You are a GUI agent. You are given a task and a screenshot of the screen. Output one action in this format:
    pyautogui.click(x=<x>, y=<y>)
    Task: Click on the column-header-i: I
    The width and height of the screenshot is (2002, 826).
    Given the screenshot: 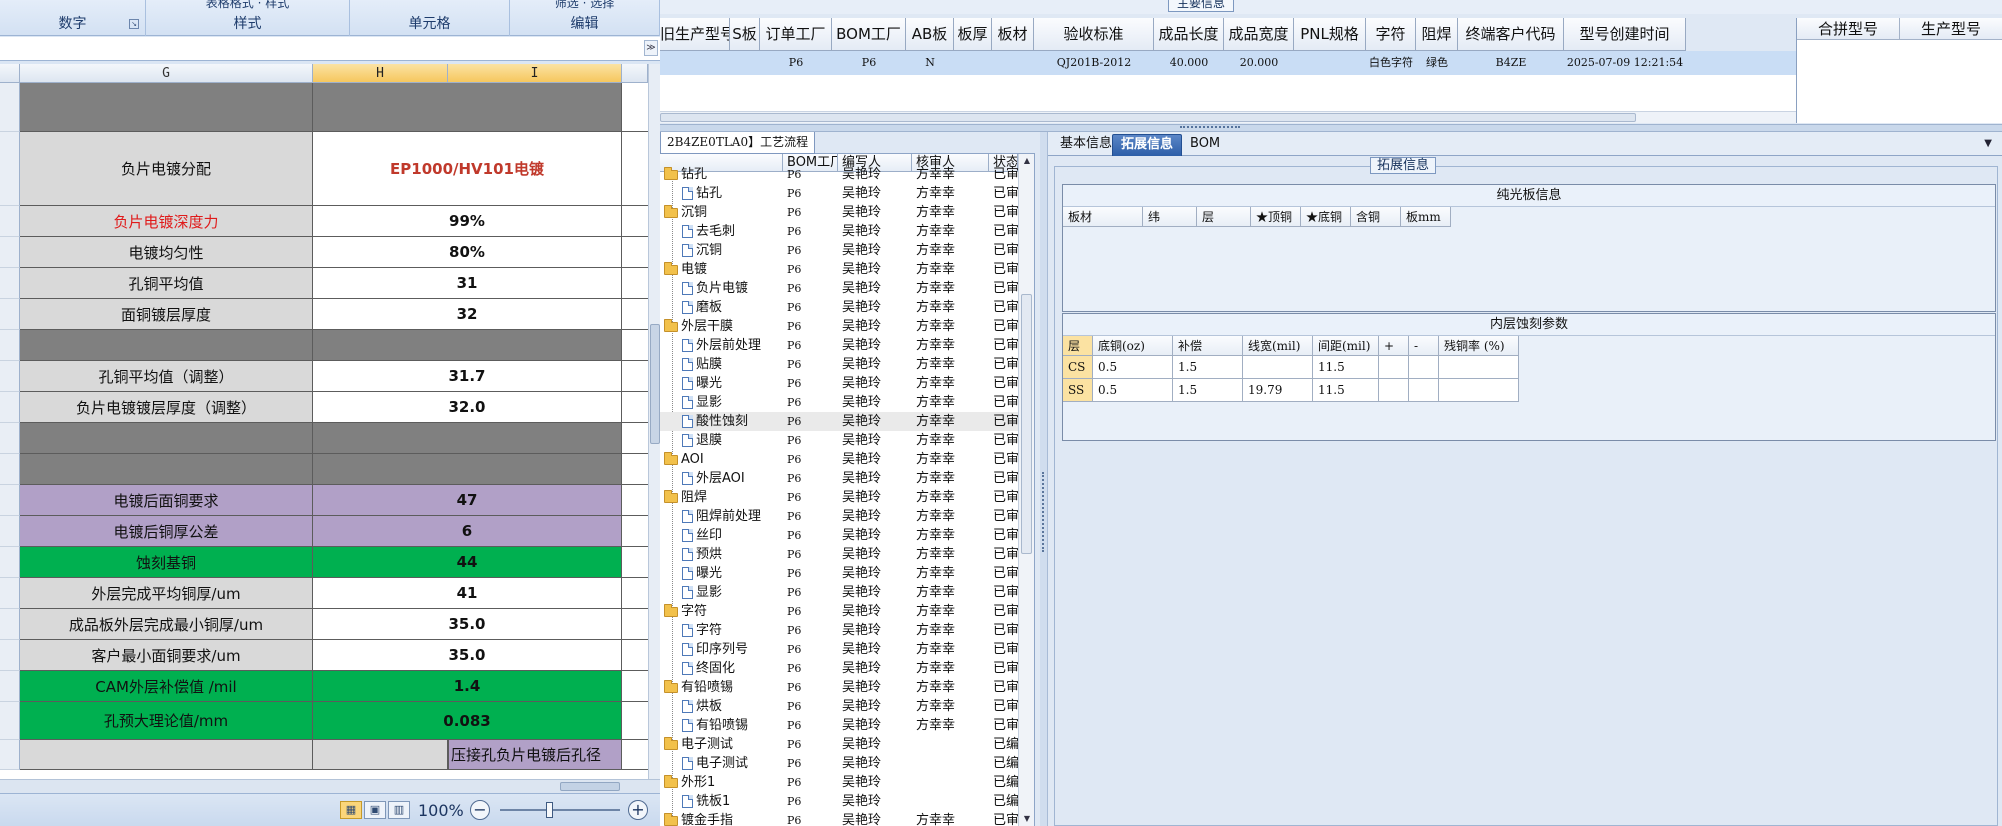 What is the action you would take?
    pyautogui.click(x=535, y=73)
    